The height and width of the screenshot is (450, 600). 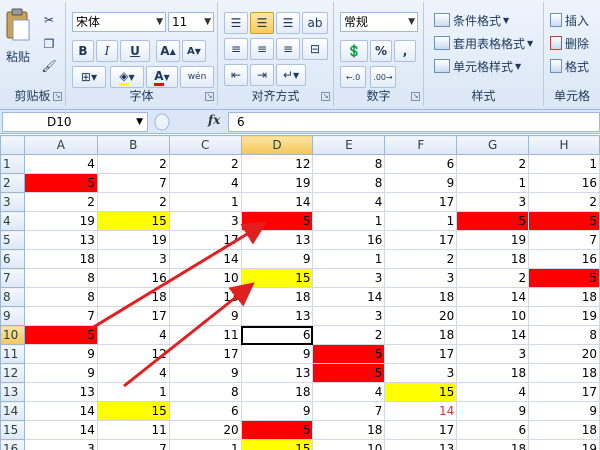 I want to click on cell-g4: 5, so click(x=493, y=221).